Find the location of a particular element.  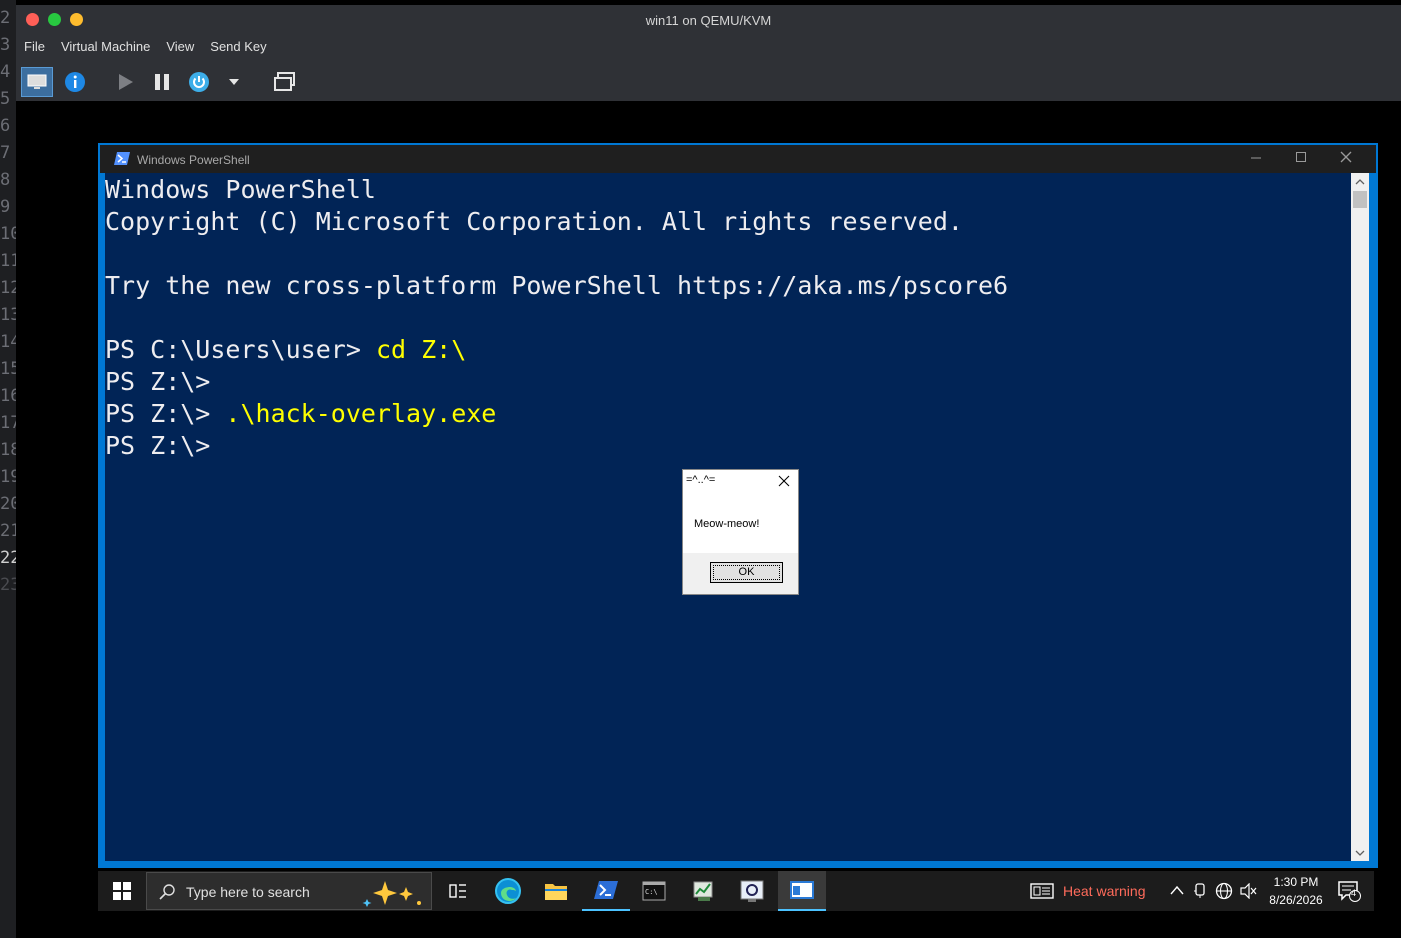

host-titlebar: win11 on QEMU/KVM is located at coordinates (708, 21).